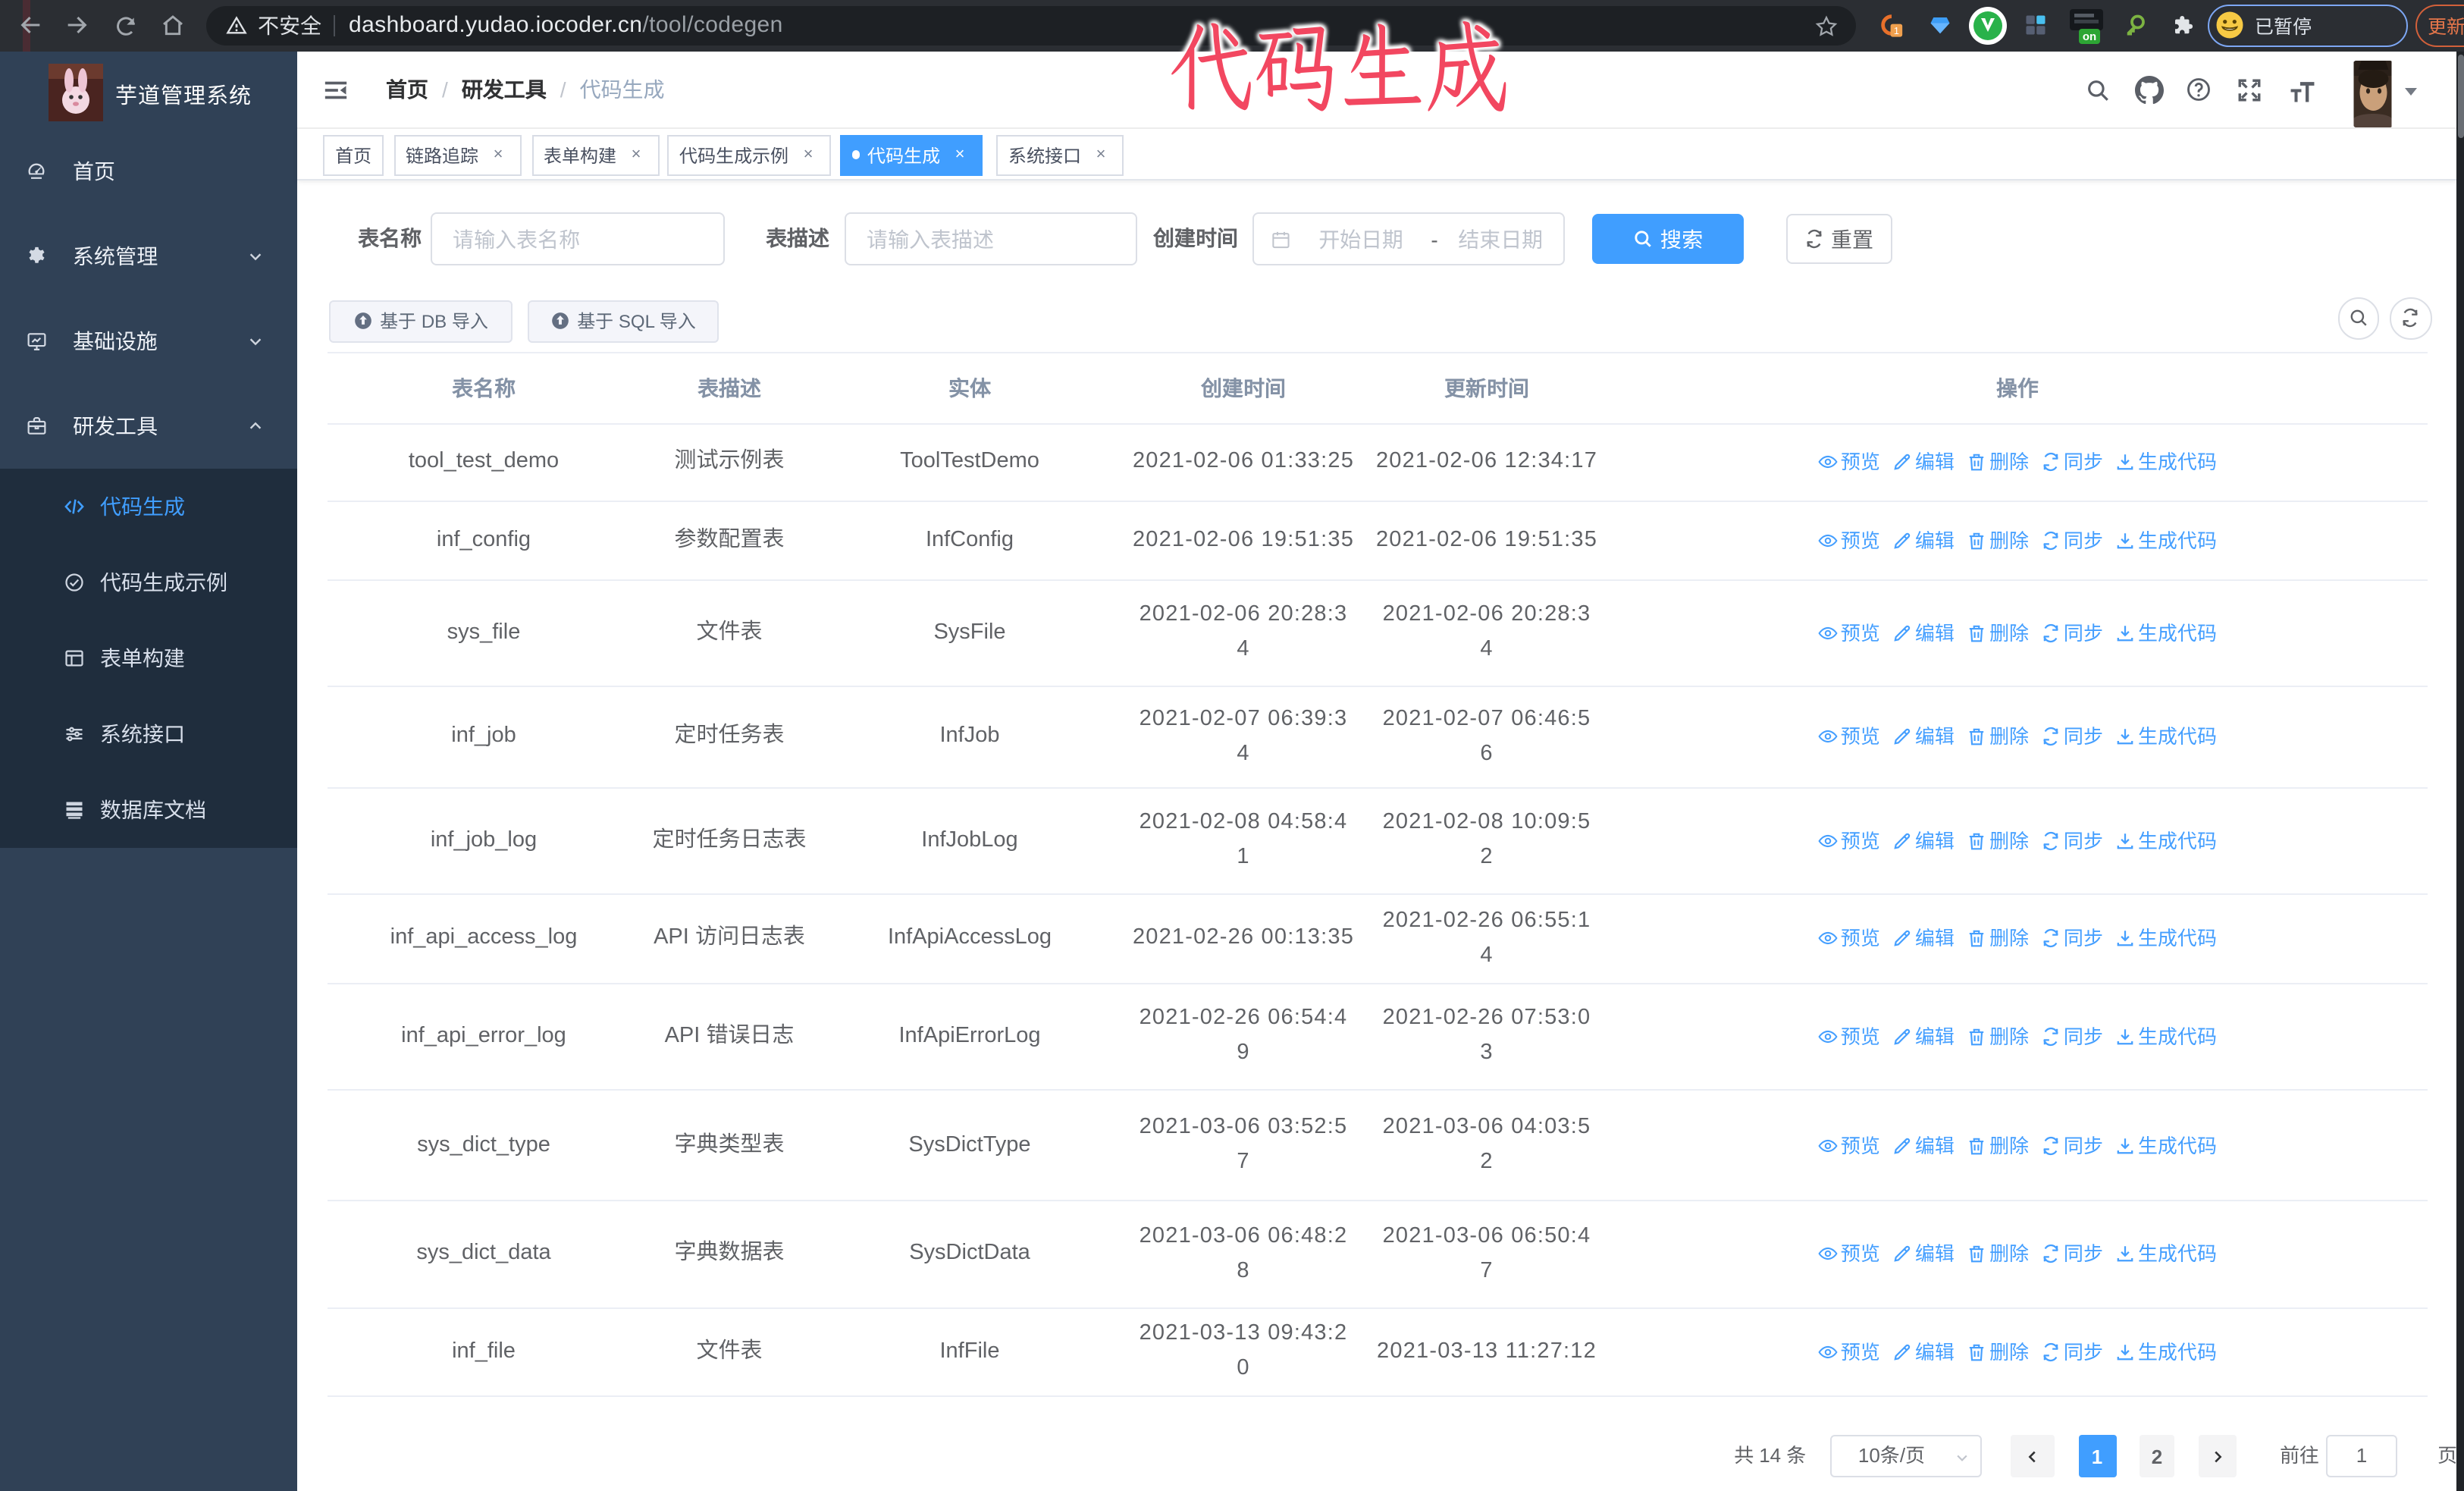 The image size is (2464, 1491). Describe the element at coordinates (1896, 31) in the screenshot. I see `svg-text: 1` at that location.